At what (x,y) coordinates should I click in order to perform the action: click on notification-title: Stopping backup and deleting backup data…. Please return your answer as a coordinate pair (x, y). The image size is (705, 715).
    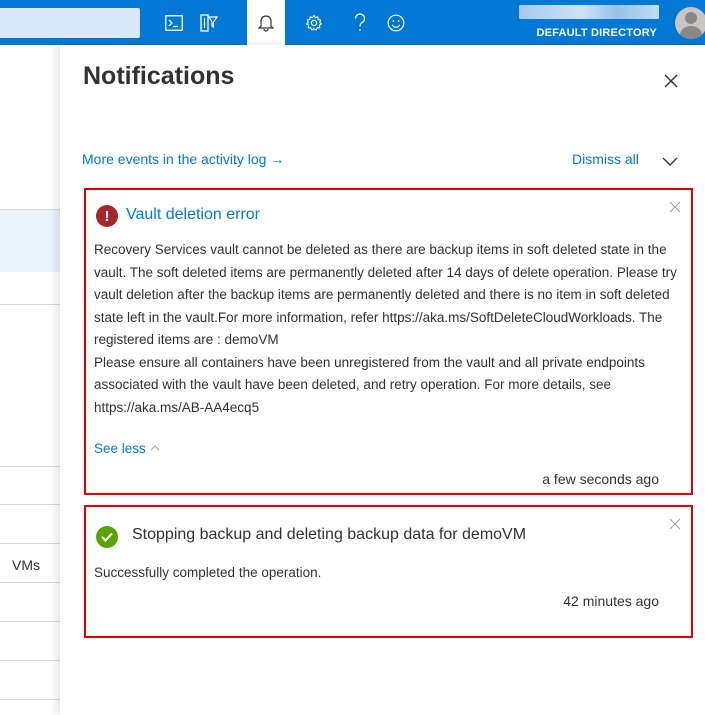
    Looking at the image, I should click on (329, 534).